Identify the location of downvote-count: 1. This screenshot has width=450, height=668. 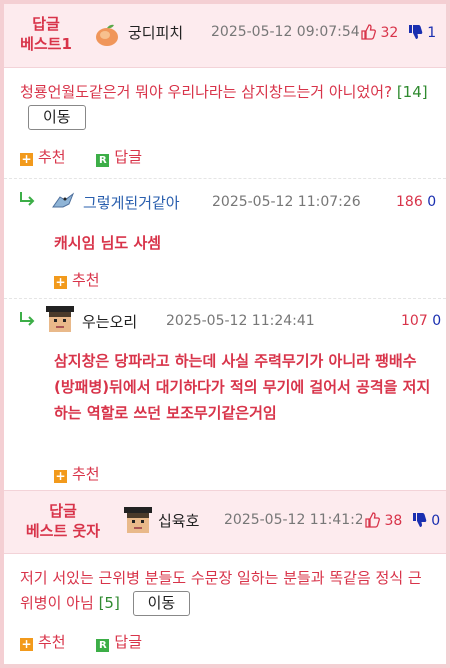
(432, 33).